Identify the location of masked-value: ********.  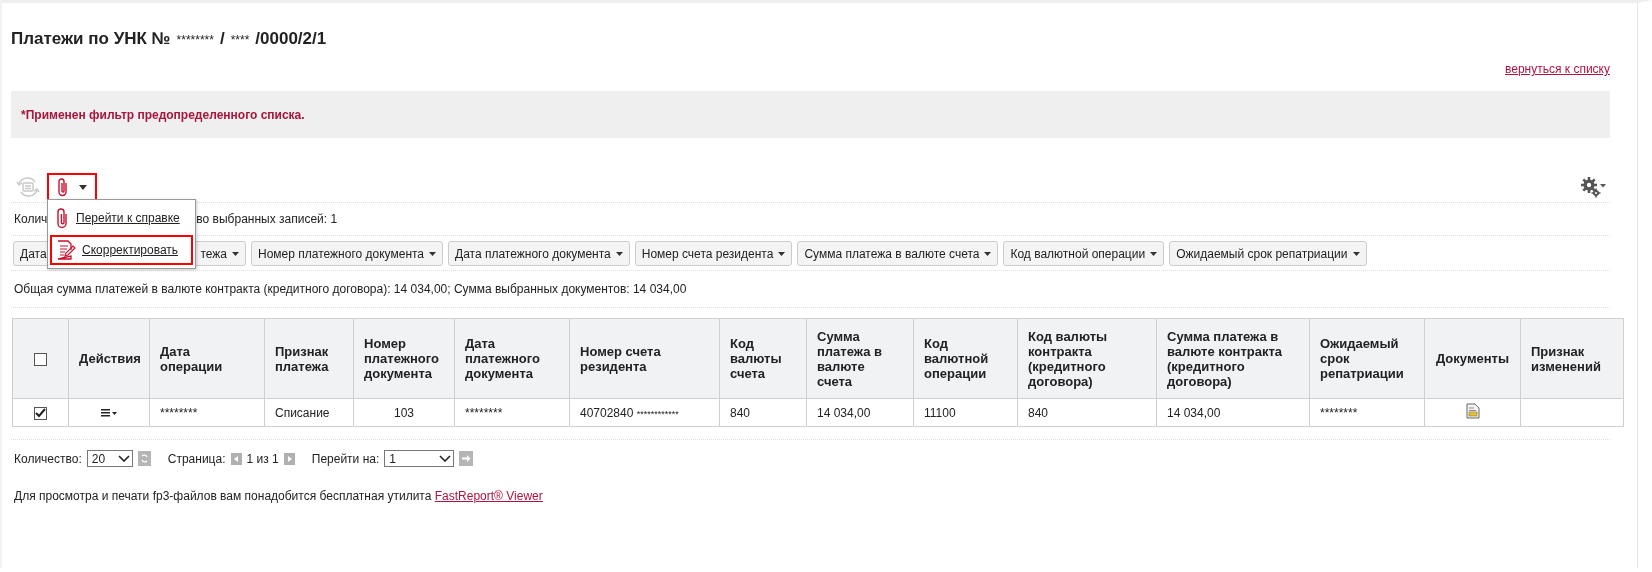
(195, 40).